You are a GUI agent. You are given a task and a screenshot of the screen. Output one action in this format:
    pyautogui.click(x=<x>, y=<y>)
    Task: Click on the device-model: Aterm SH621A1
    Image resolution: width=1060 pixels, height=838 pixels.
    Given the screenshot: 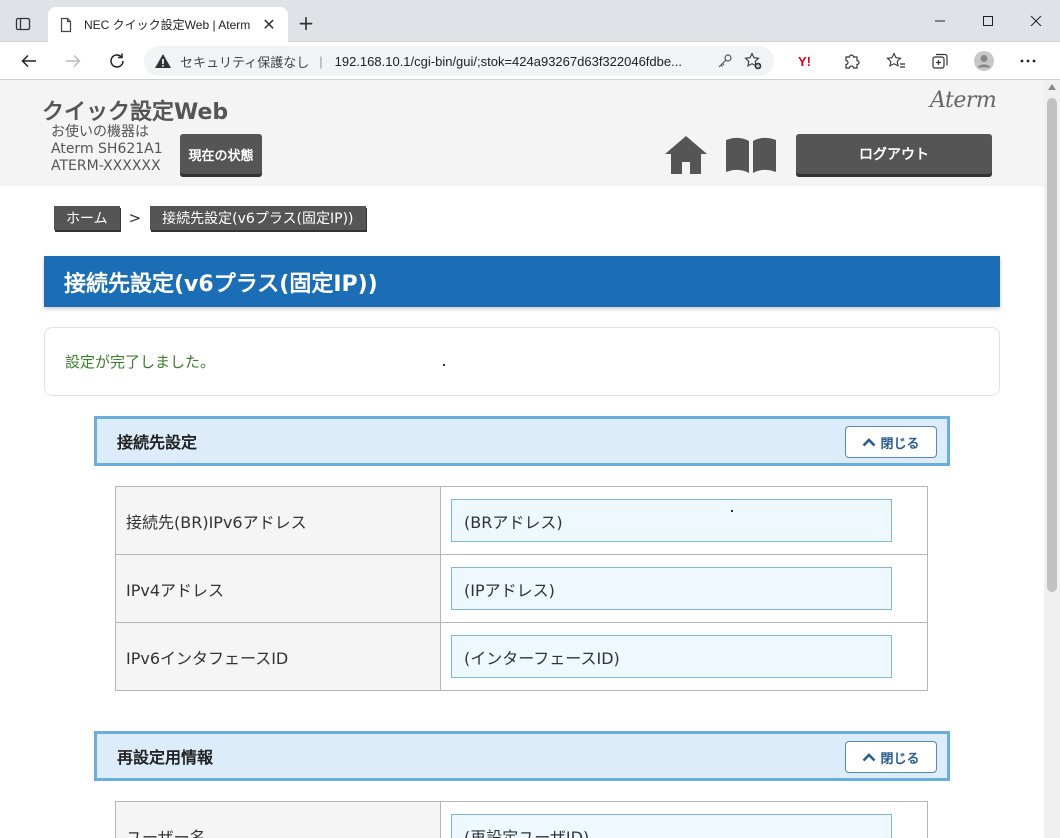 What is the action you would take?
    pyautogui.click(x=107, y=149)
    